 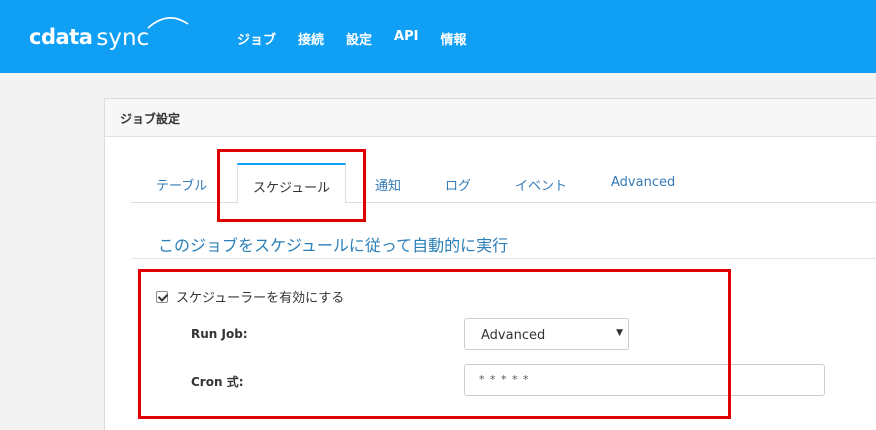 What do you see at coordinates (162, 296) in the screenshot?
I see `enable-scheduler-checkbox` at bounding box center [162, 296].